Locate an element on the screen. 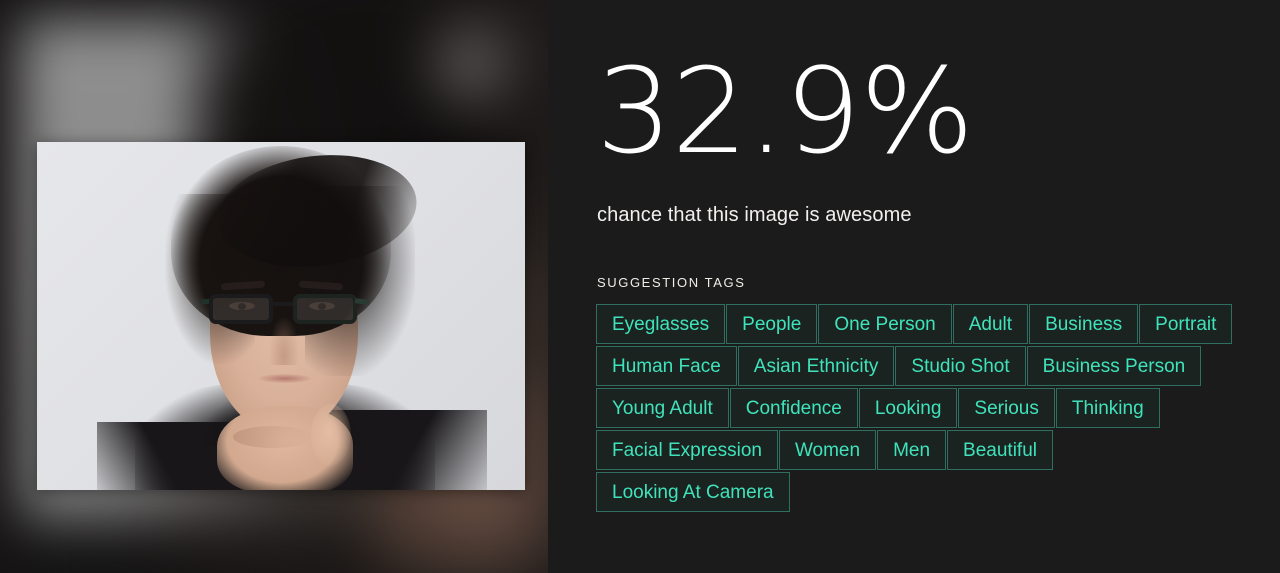 This screenshot has width=1280, height=573. suggestion-tag: Eyeglasses is located at coordinates (661, 324).